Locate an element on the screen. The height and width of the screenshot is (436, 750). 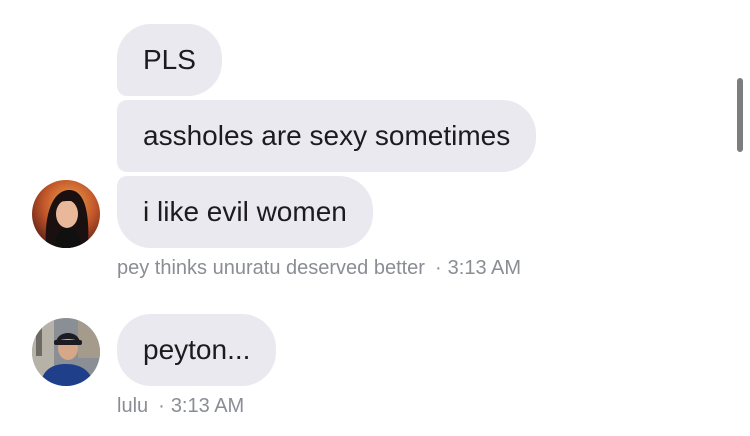
message-bubble: assholes are sexy sometimes is located at coordinates (327, 136).